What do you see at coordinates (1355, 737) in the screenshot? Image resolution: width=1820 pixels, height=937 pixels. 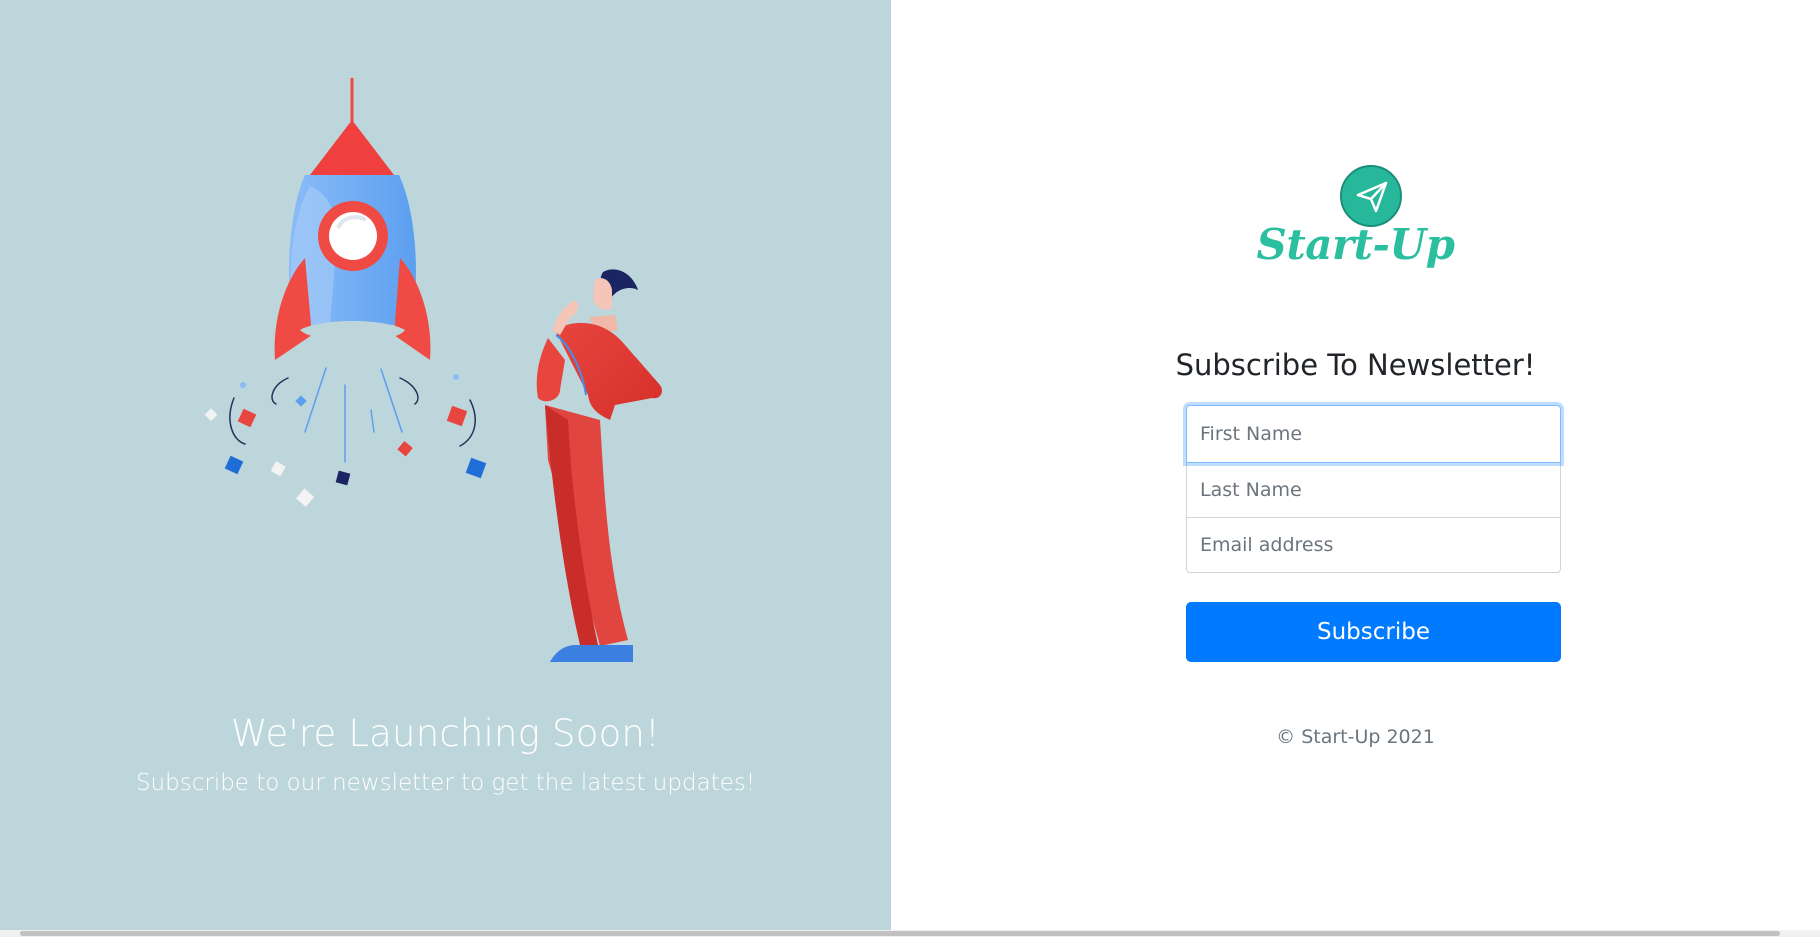 I see `copyright-text: © Start-Up 2021` at bounding box center [1355, 737].